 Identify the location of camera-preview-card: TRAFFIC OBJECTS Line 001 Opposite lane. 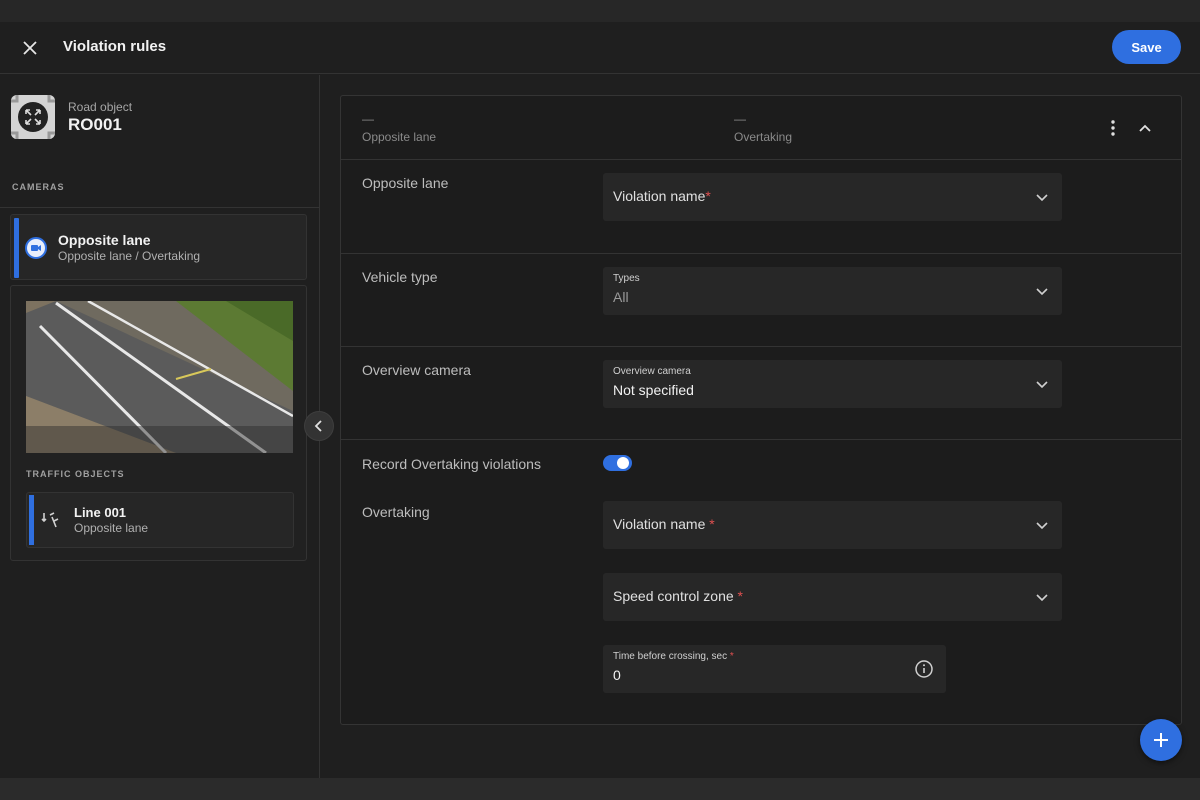
(158, 423).